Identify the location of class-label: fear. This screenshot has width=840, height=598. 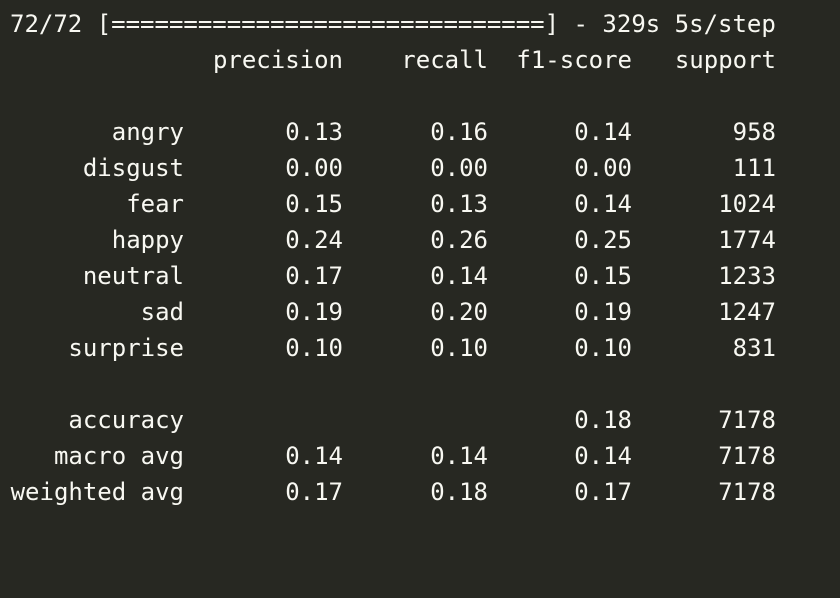
(155, 204).